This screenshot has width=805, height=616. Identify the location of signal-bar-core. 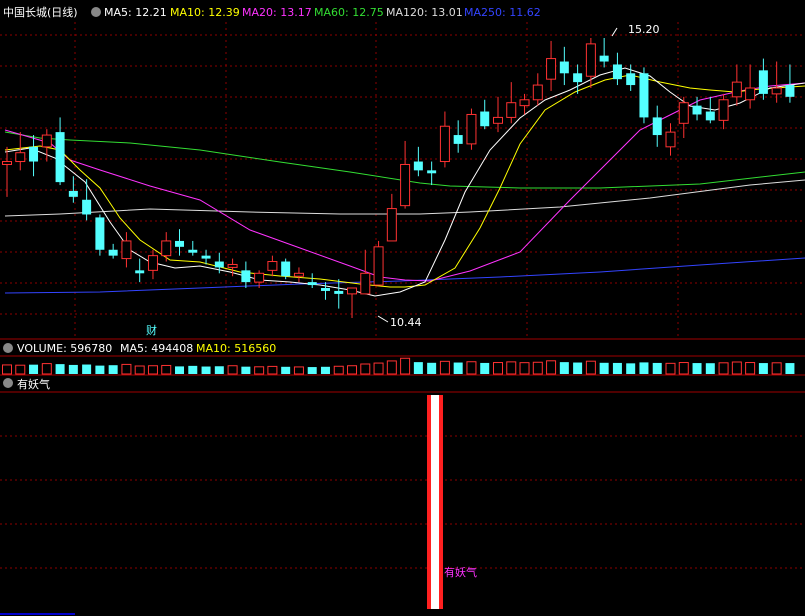
(435, 502).